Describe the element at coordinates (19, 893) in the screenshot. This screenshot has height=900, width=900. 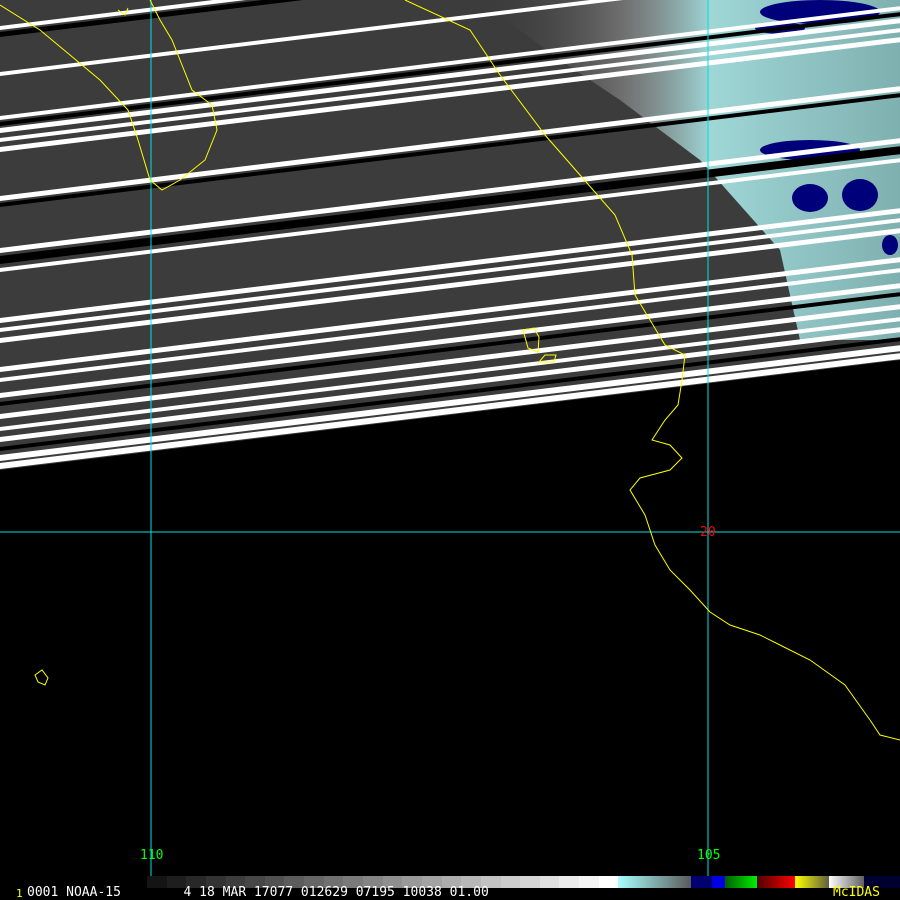
I see `frame-number: 1` at that location.